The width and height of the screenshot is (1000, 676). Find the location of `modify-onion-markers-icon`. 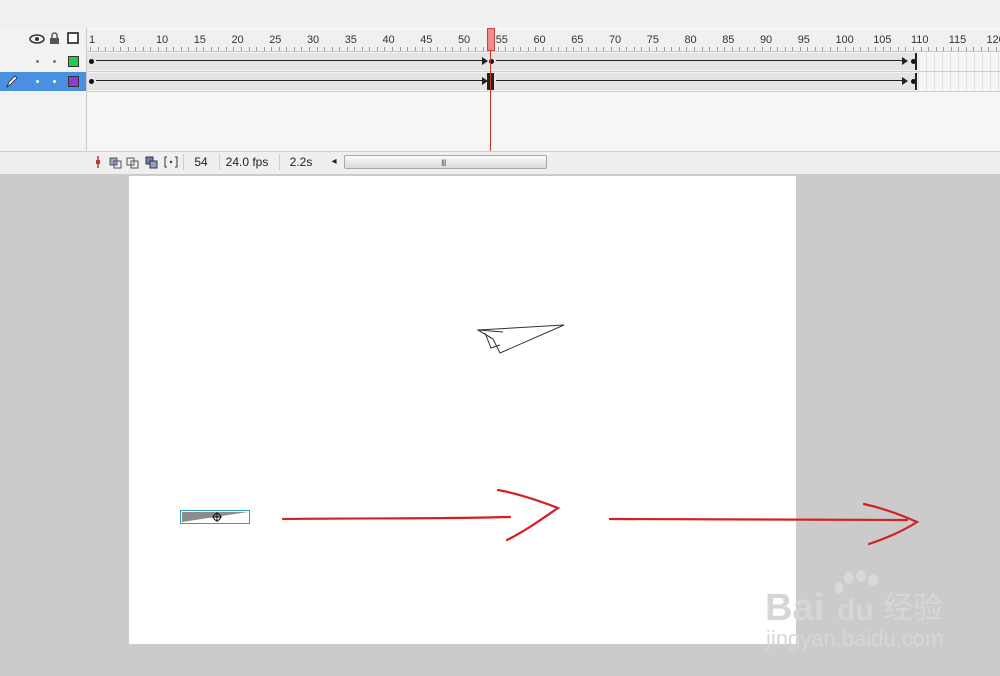

modify-onion-markers-icon is located at coordinates (171, 162).